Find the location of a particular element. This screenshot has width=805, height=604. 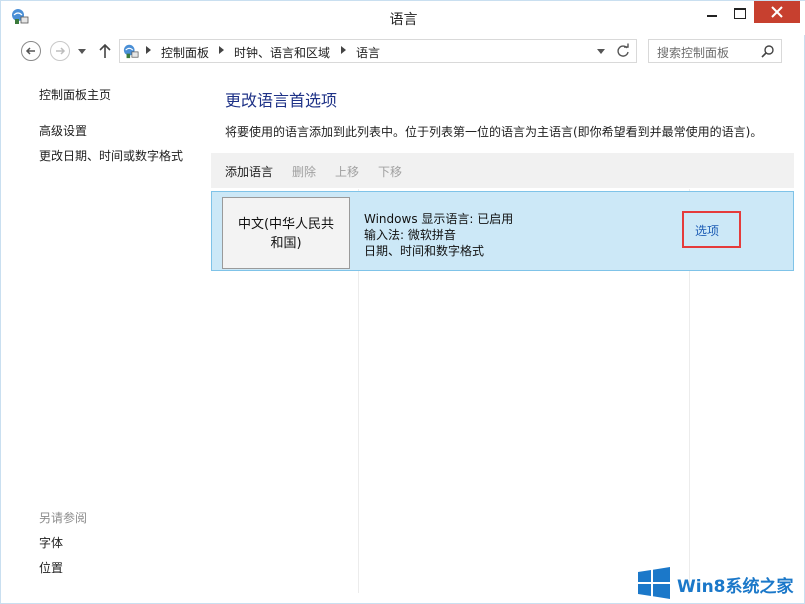

move-up-button: 上移 is located at coordinates (347, 171).